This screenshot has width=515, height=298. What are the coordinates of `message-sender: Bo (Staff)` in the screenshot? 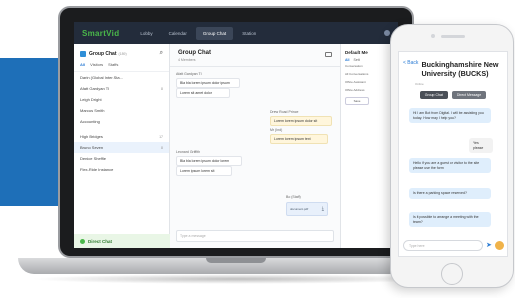 It's located at (293, 197).